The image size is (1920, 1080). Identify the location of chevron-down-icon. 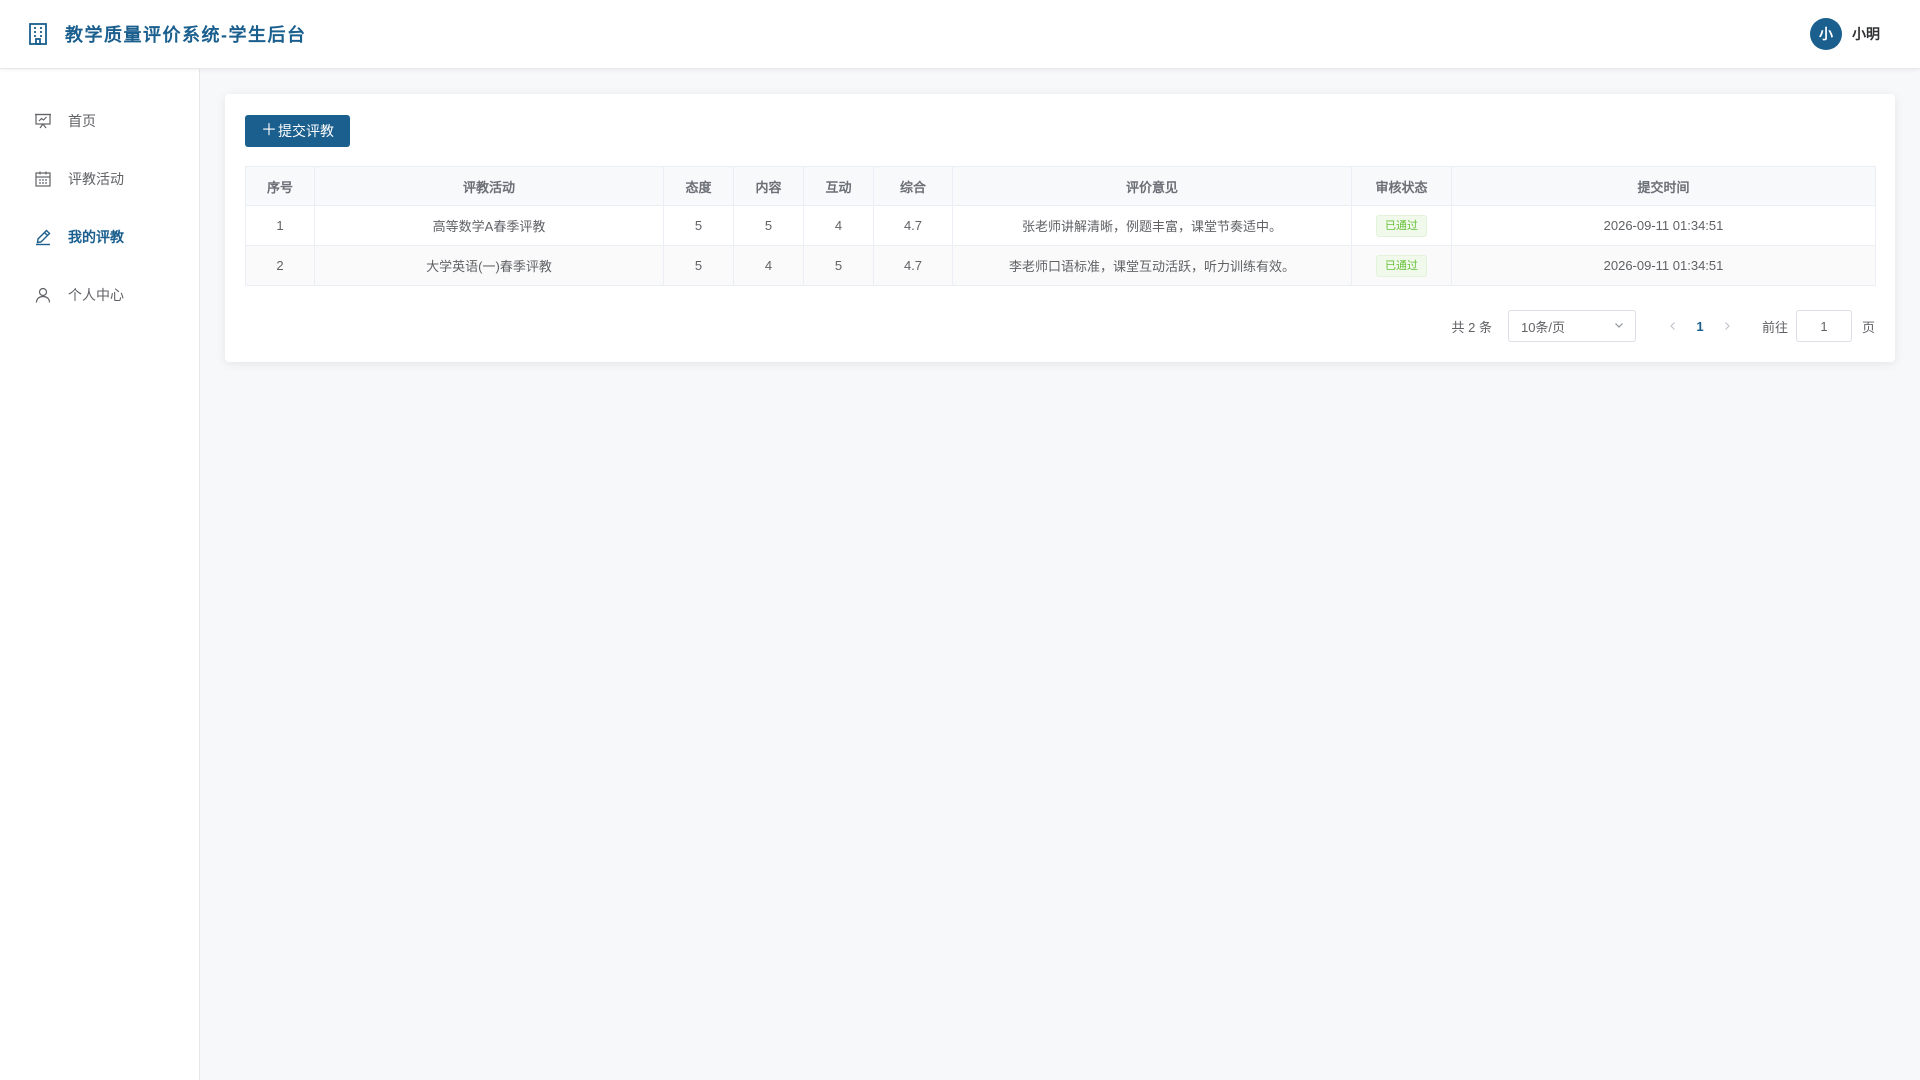
(1619, 326).